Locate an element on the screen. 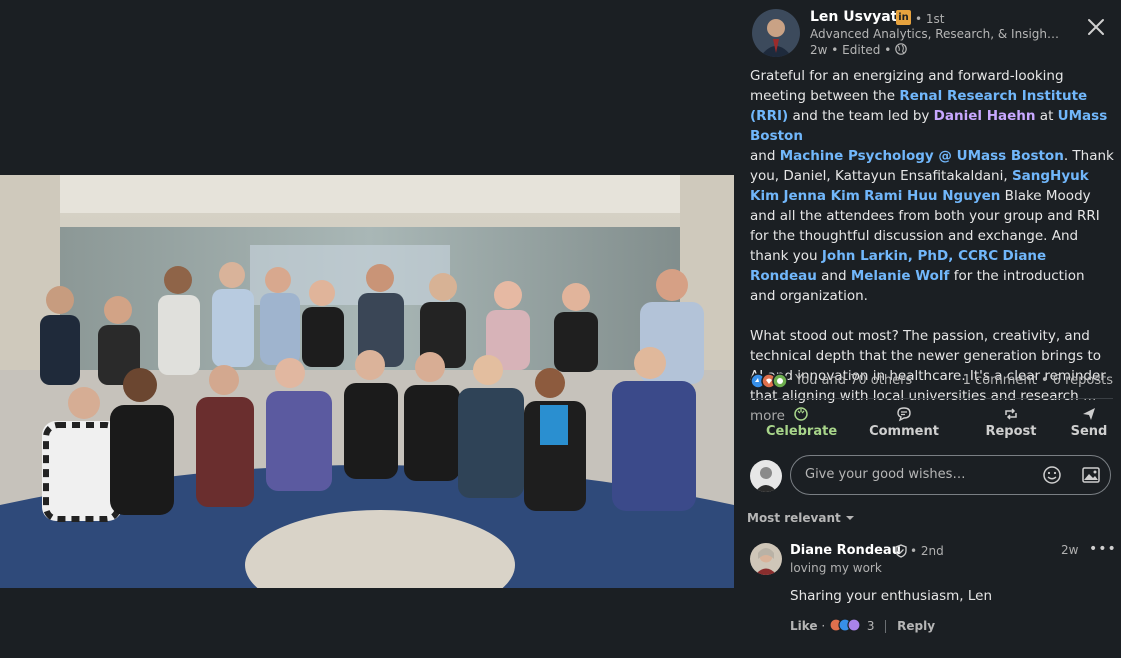 This screenshot has width=1121, height=658. mention-link: Machine Psychology @ UMass Boston is located at coordinates (922, 156).